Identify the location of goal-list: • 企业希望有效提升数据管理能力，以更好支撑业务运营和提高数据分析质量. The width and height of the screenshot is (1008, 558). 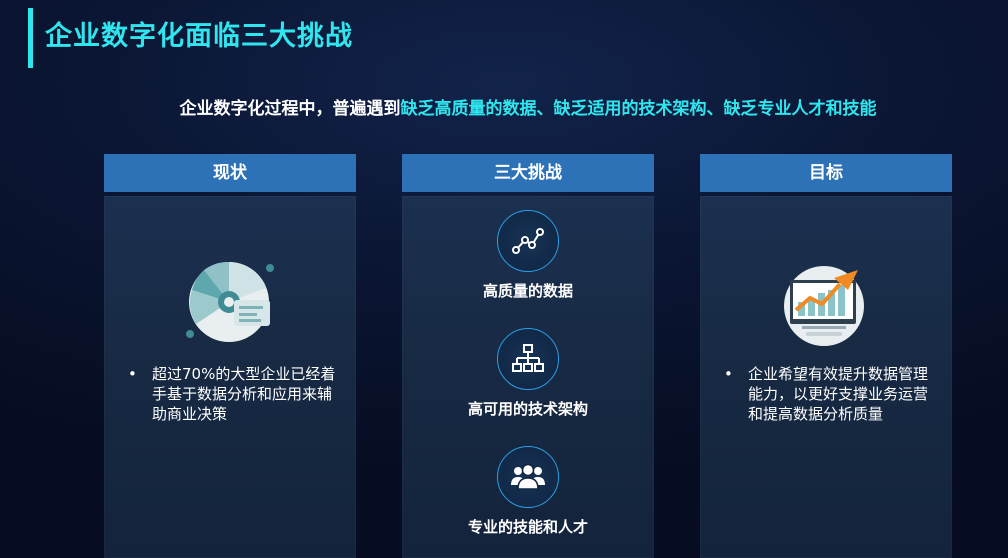
(828, 394).